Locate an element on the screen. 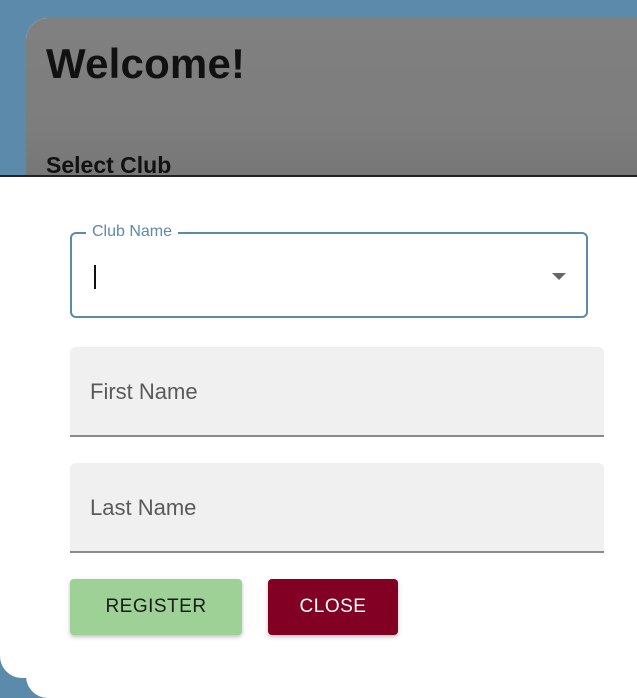 Image resolution: width=637 pixels, height=698 pixels. club-name-label: Club Name is located at coordinates (132, 232).